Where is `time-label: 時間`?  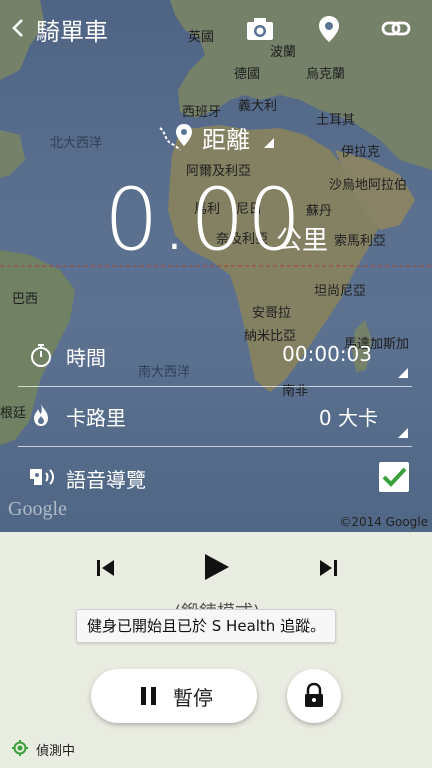
time-label: 時間 is located at coordinates (86, 358).